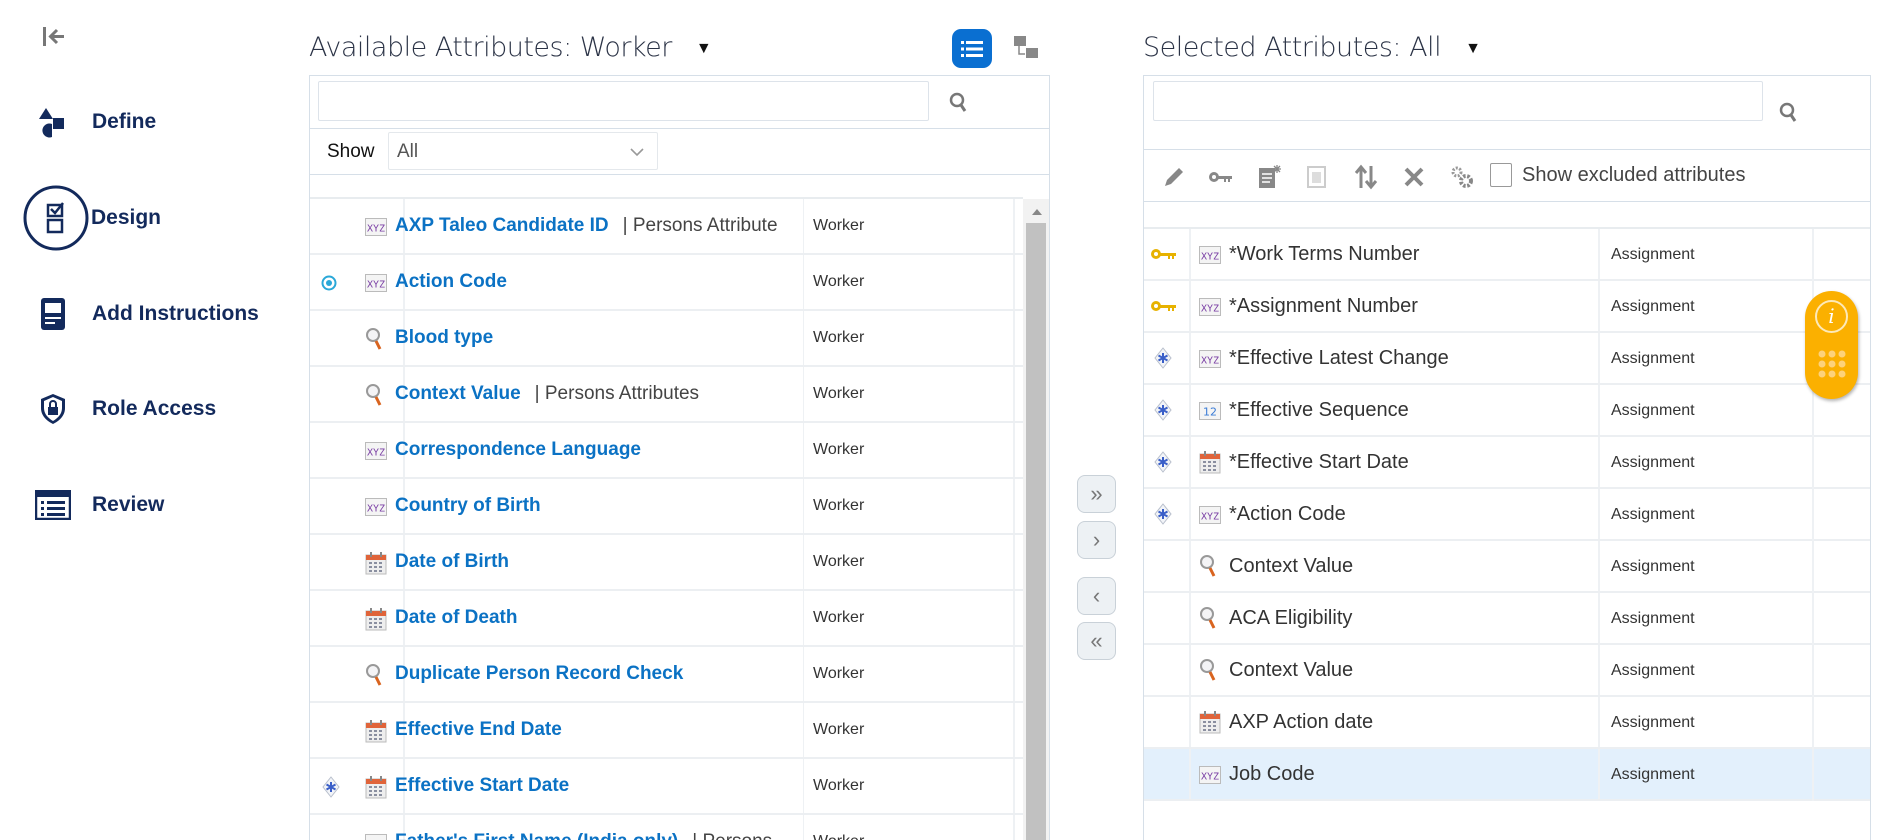  What do you see at coordinates (666, 563) in the screenshot?
I see `available-attribute-row: Date of Birth Worker` at bounding box center [666, 563].